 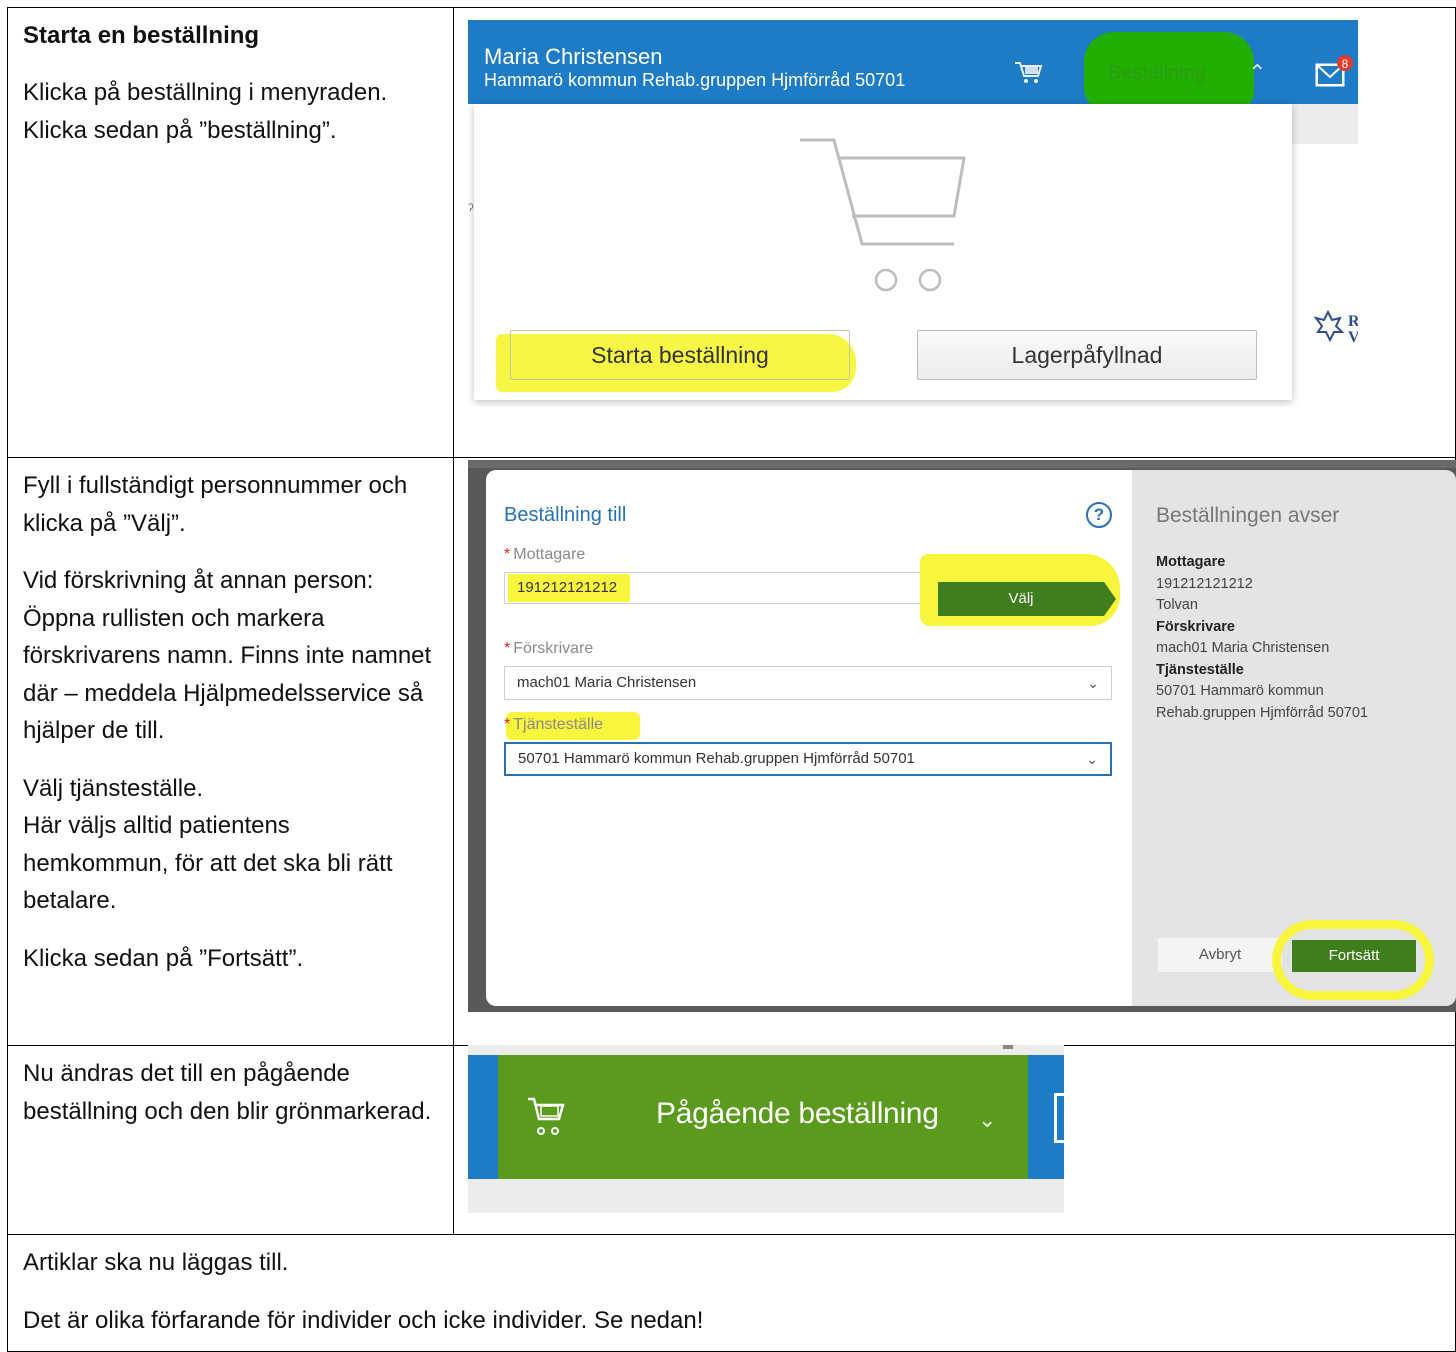 What do you see at coordinates (1021, 599) in the screenshot?
I see `valj-button: Välj` at bounding box center [1021, 599].